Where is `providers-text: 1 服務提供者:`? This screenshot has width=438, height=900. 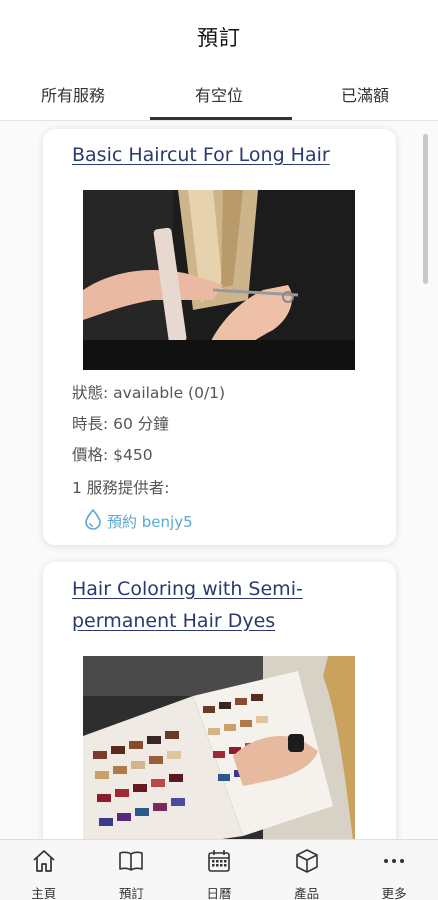 providers-text: 1 服務提供者: is located at coordinates (121, 488).